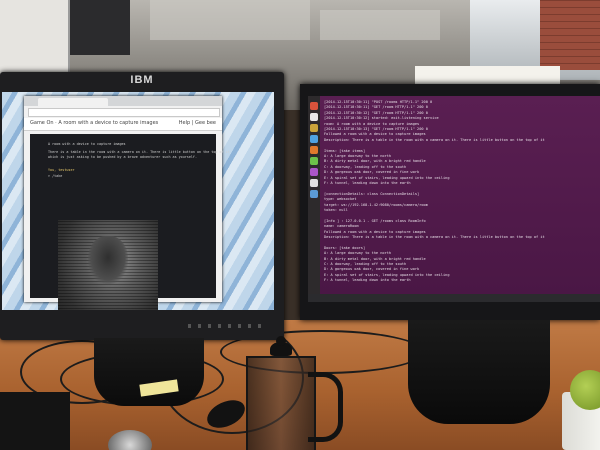 This screenshot has width=600, height=450. What do you see at coordinates (197, 123) in the screenshot?
I see `help-link: Help | Gee bee` at bounding box center [197, 123].